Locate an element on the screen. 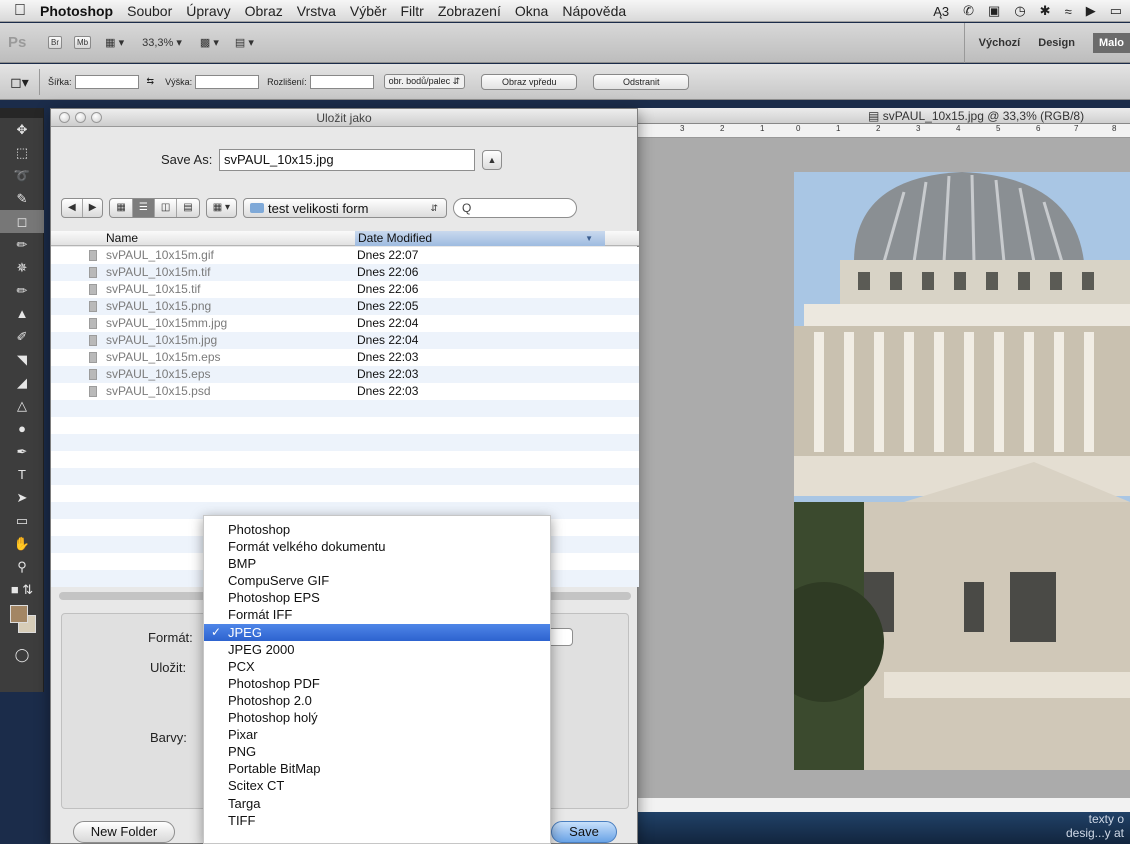 Image resolution: width=1130 pixels, height=844 pixels. list-view-icon: ☰ is located at coordinates (143, 208).